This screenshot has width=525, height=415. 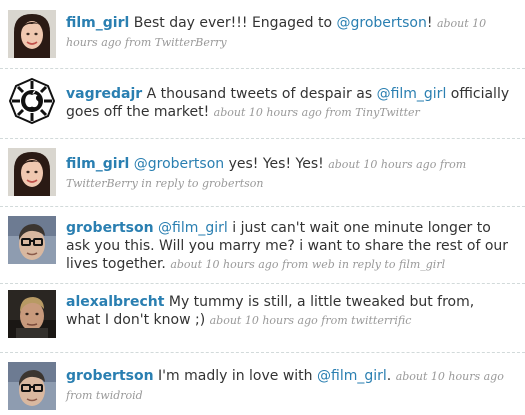 I want to click on tweet-username: alexalbrecht, so click(x=115, y=302).